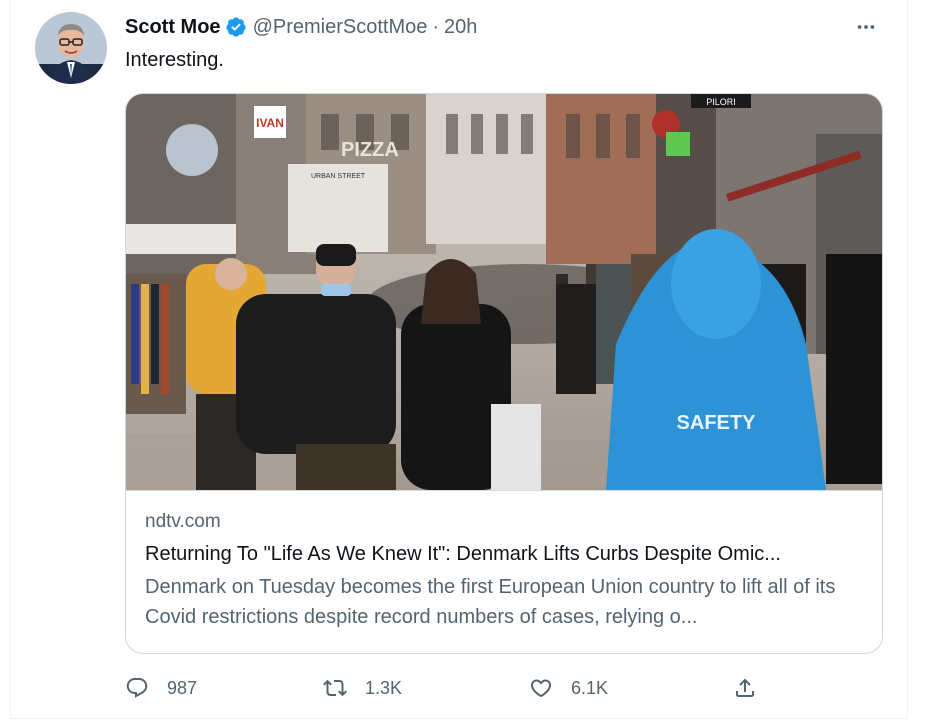  What do you see at coordinates (236, 27) in the screenshot?
I see `verified-badge-icon` at bounding box center [236, 27].